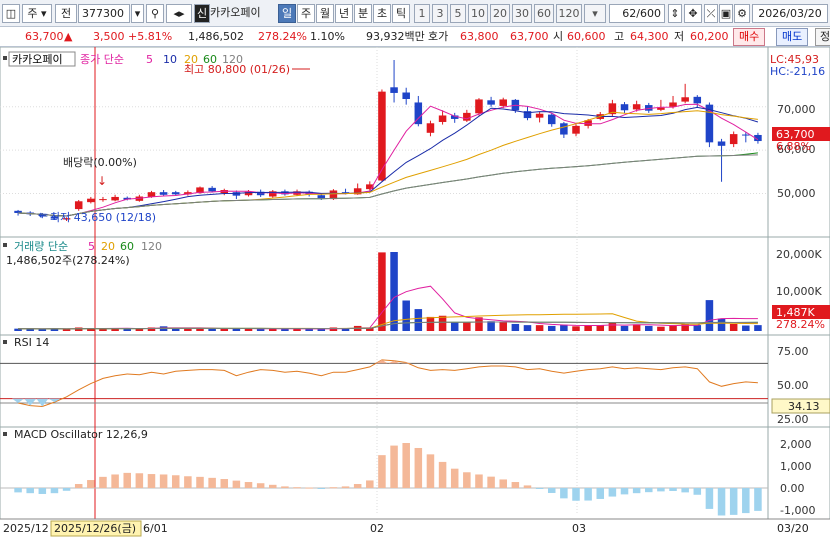  What do you see at coordinates (43, 215) in the screenshot?
I see `low-arrow-icon: ⇐` at bounding box center [43, 215].